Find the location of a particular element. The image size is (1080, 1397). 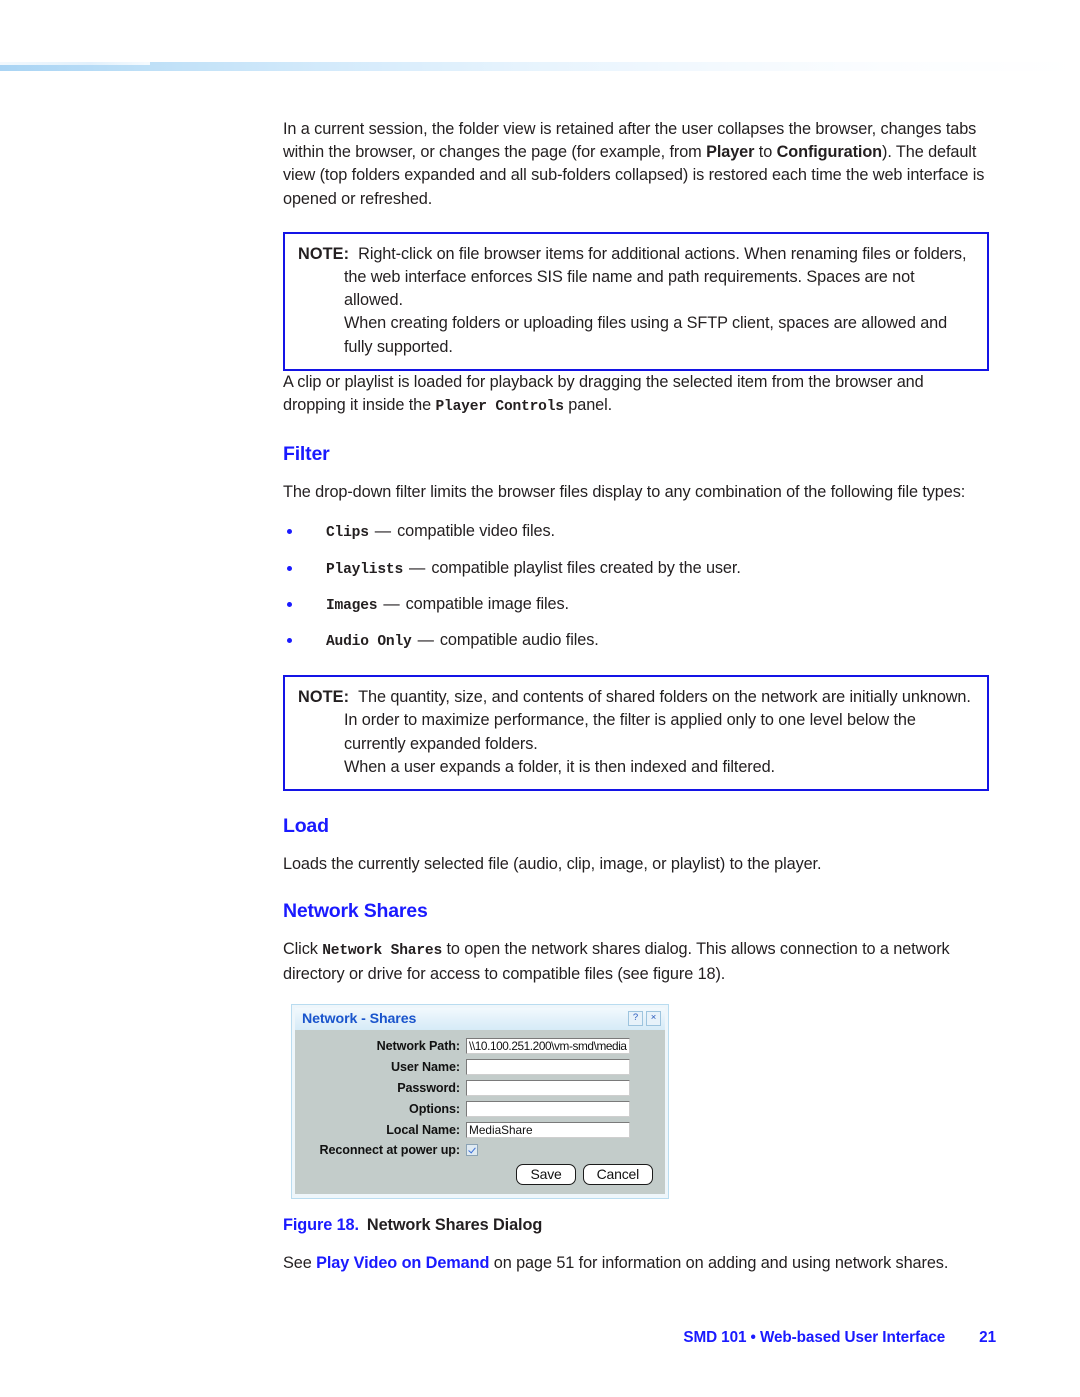

field-row-local-name: Local Name: MediaShare is located at coordinates (479, 1129).